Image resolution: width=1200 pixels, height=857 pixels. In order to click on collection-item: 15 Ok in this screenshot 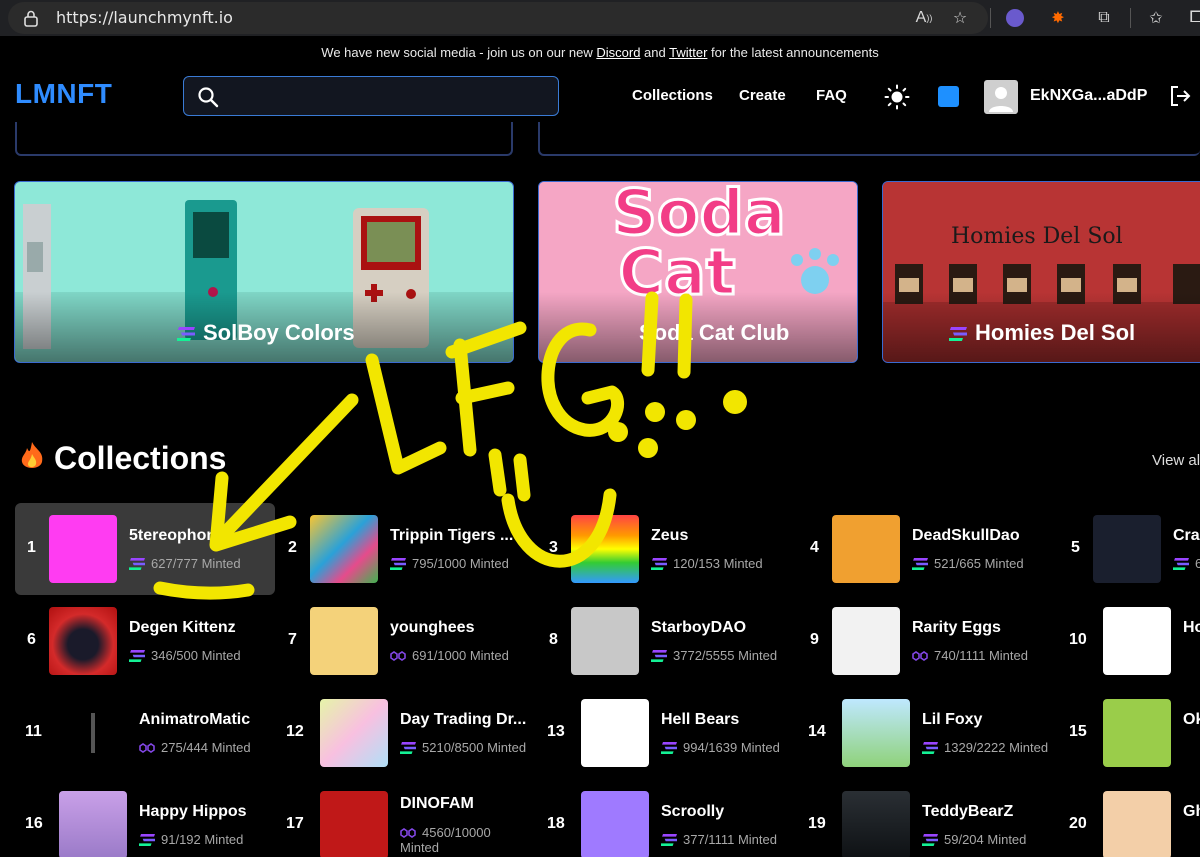, I will do `click(1129, 733)`.